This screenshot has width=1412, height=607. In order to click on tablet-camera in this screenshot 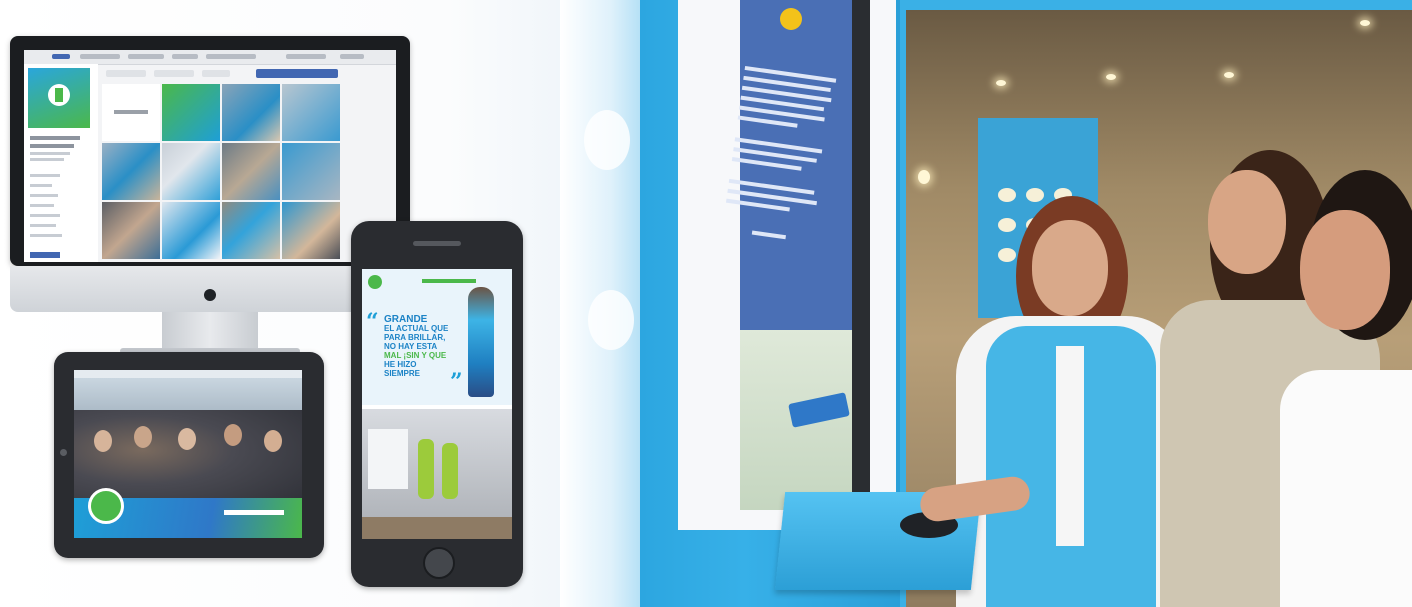, I will do `click(63, 452)`.